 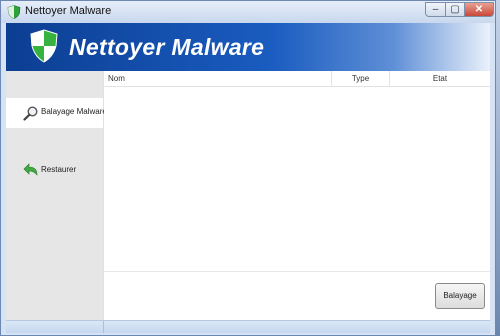 What do you see at coordinates (74, 111) in the screenshot?
I see `sidebar-item-label: Balayage Malware` at bounding box center [74, 111].